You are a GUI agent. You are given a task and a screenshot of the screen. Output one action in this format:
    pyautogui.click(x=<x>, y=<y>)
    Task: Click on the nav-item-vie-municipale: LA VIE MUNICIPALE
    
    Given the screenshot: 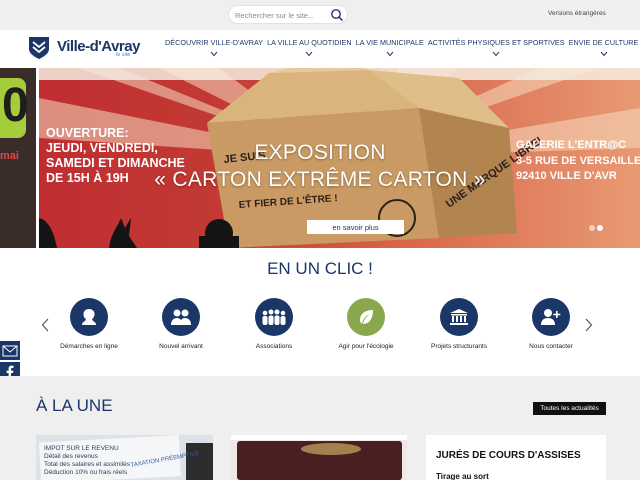 What is the action you would take?
    pyautogui.click(x=390, y=49)
    